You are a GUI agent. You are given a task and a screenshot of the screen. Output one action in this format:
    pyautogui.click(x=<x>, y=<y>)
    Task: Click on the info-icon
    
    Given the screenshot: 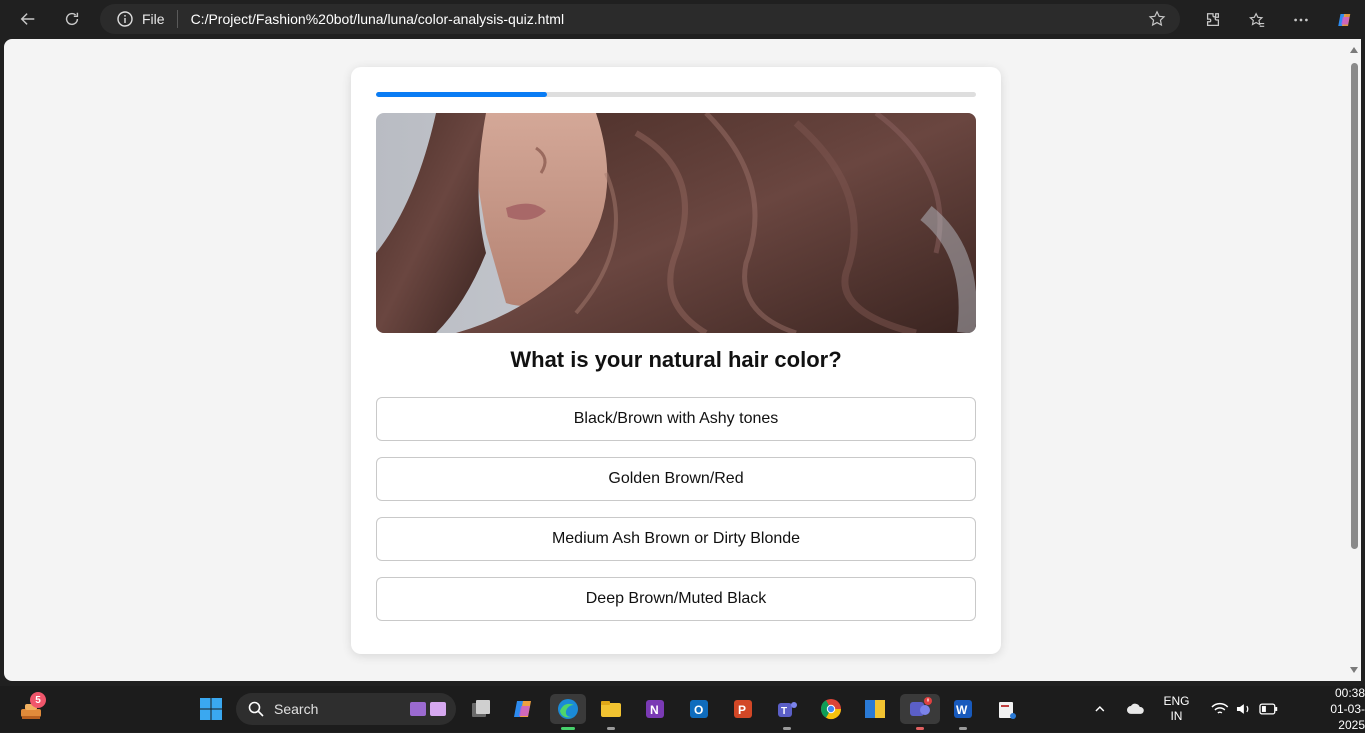 What is the action you would take?
    pyautogui.click(x=125, y=19)
    